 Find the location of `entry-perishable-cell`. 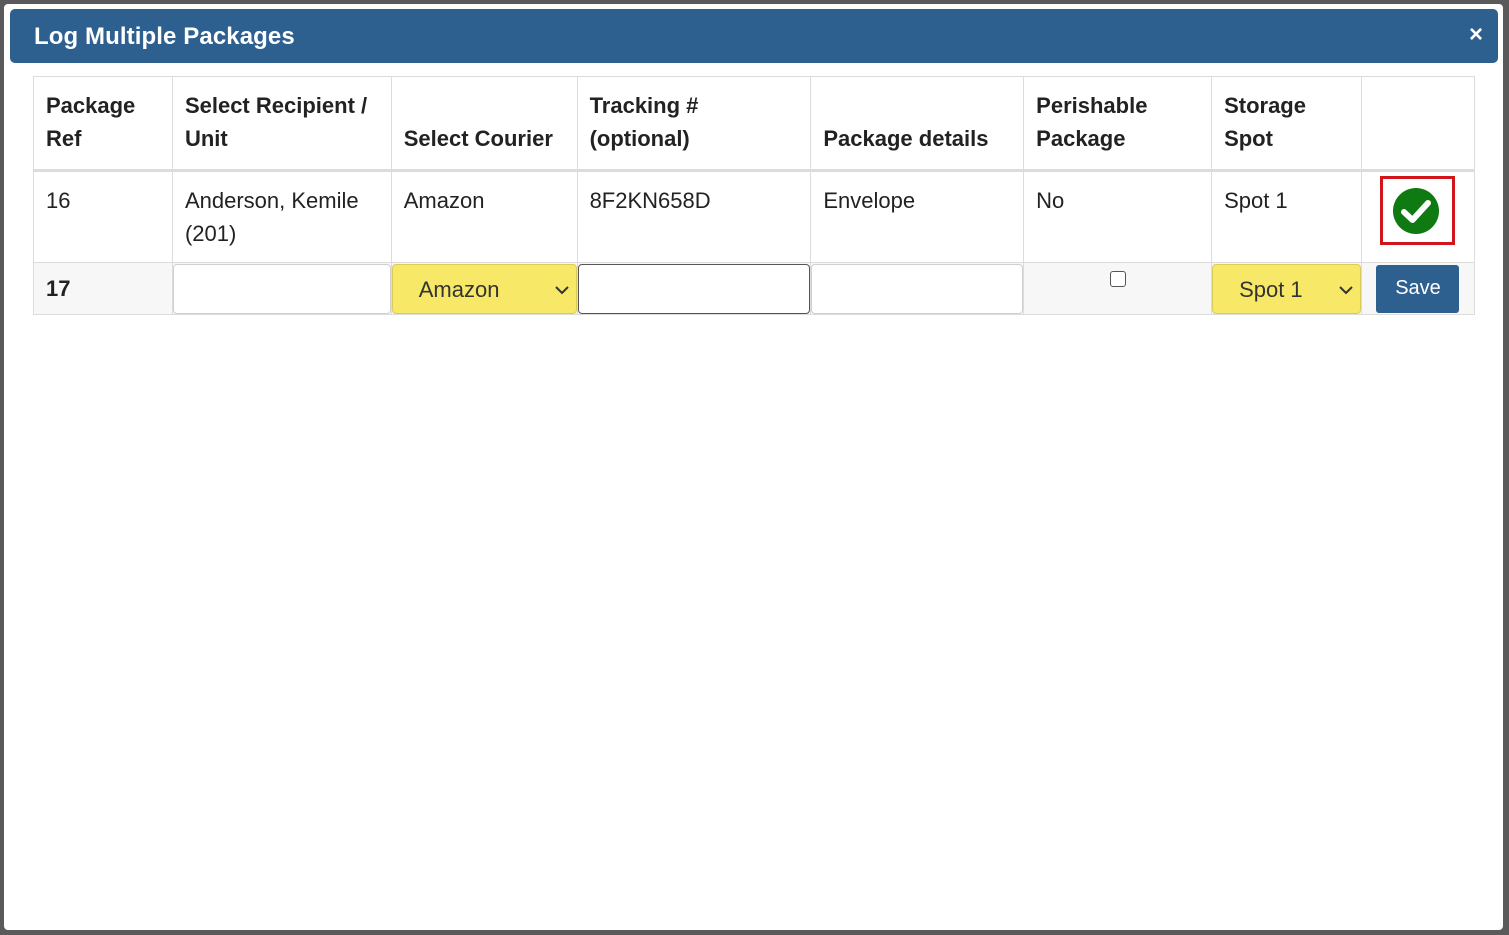

entry-perishable-cell is located at coordinates (1118, 288).